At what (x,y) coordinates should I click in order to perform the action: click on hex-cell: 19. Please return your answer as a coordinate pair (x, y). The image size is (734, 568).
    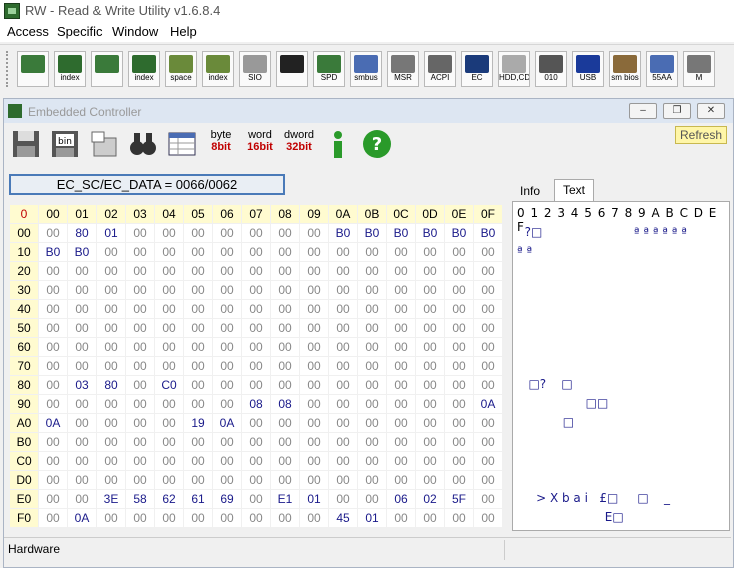
    Looking at the image, I should click on (198, 423).